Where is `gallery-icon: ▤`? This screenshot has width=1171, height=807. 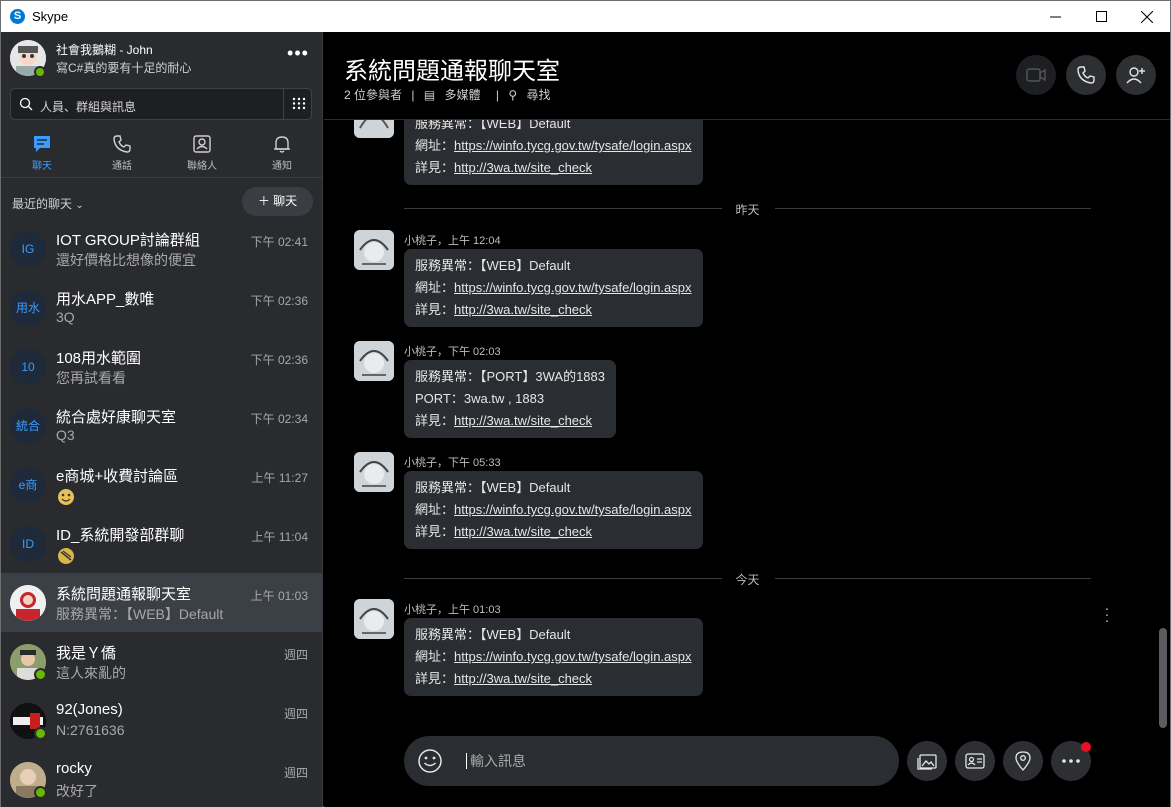
gallery-icon: ▤ is located at coordinates (429, 95).